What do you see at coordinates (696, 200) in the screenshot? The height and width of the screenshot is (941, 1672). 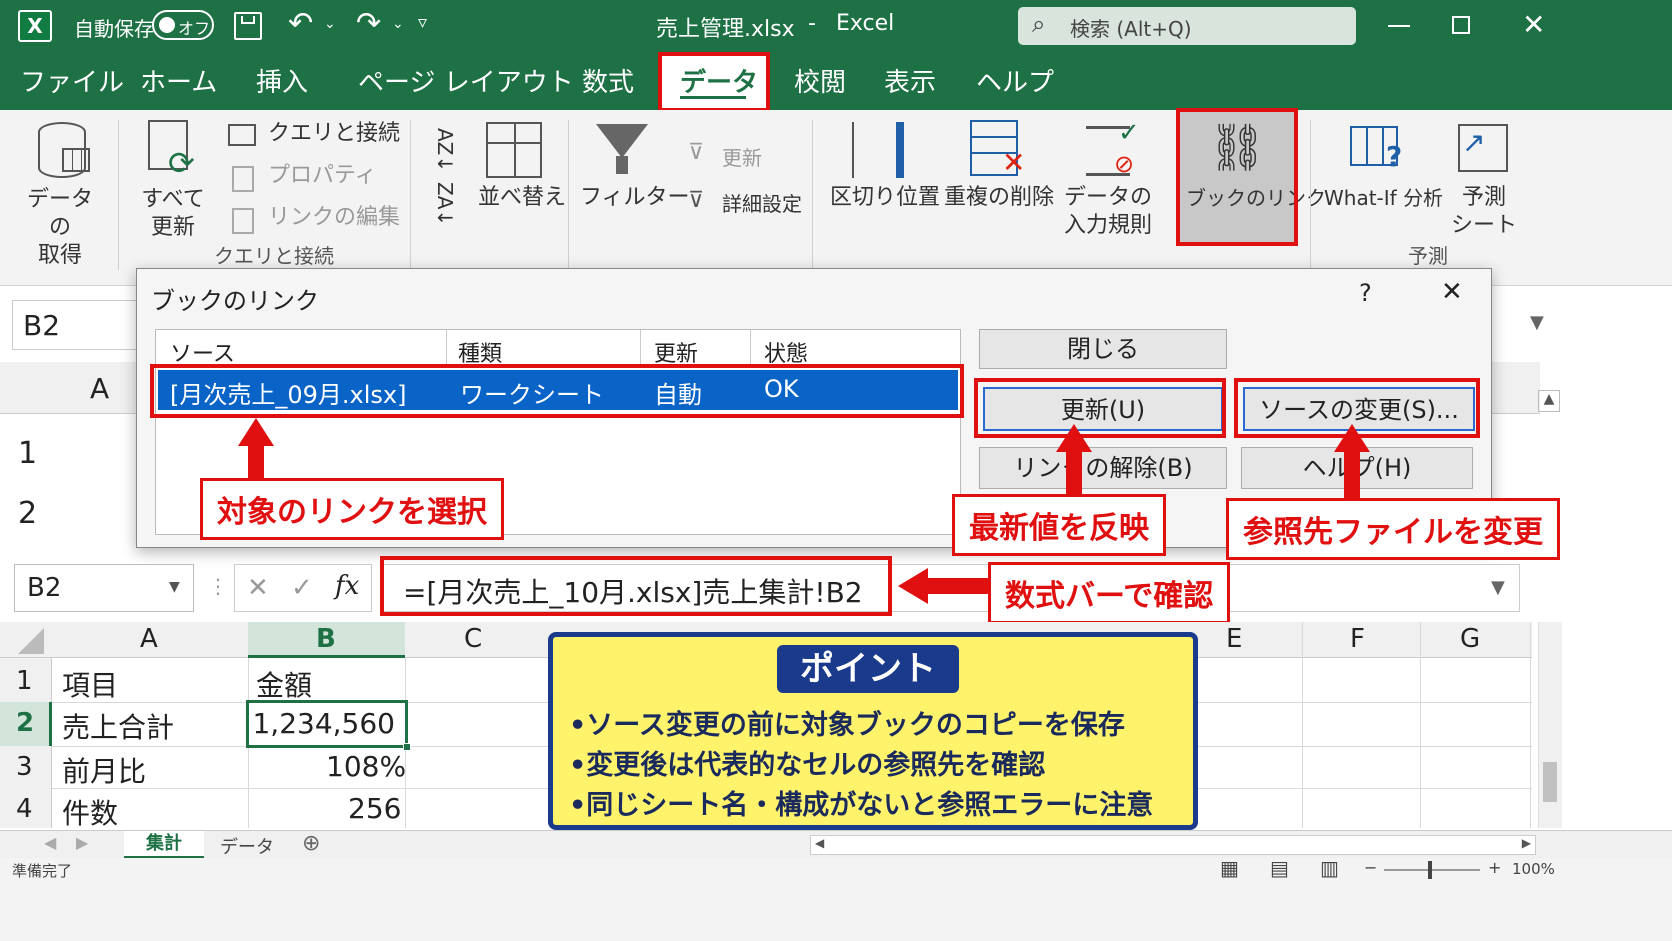 I see `advanced-filter-icon: ⊽` at bounding box center [696, 200].